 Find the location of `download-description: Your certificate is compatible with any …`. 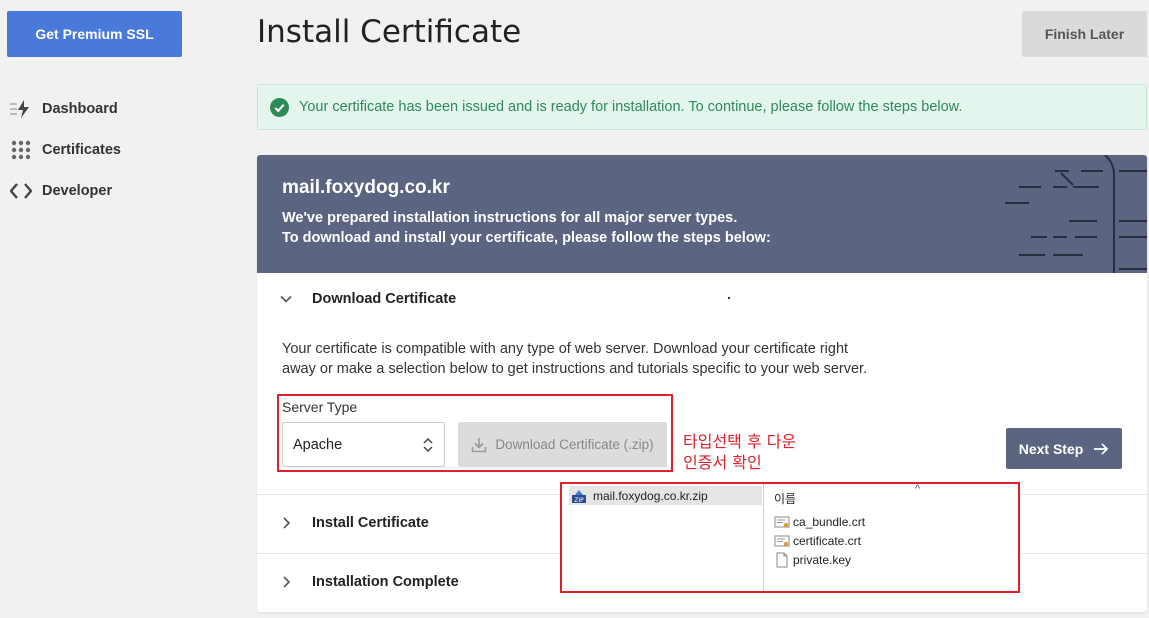

download-description: Your certificate is compatible with any … is located at coordinates (575, 359).